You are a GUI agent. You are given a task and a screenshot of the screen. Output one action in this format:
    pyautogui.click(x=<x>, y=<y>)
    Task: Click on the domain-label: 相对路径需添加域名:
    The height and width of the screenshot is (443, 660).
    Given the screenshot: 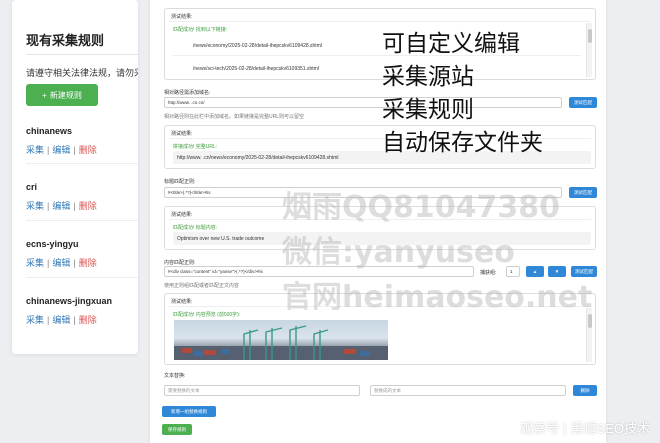 What is the action you would take?
    pyautogui.click(x=187, y=93)
    